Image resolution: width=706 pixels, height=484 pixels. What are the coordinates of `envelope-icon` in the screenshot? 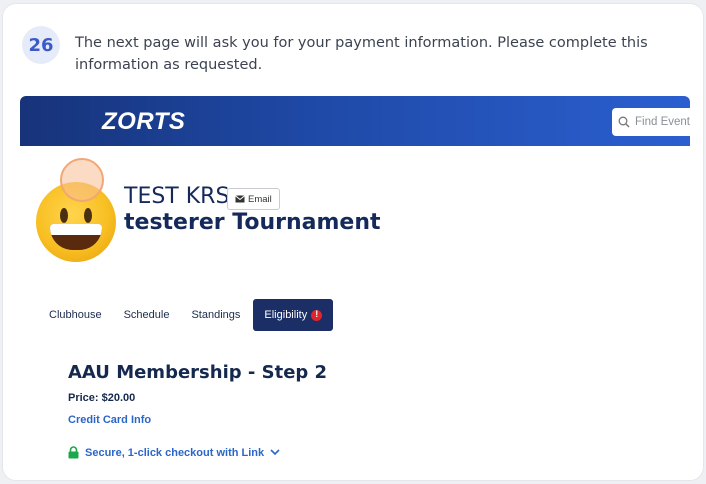 It's located at (240, 199).